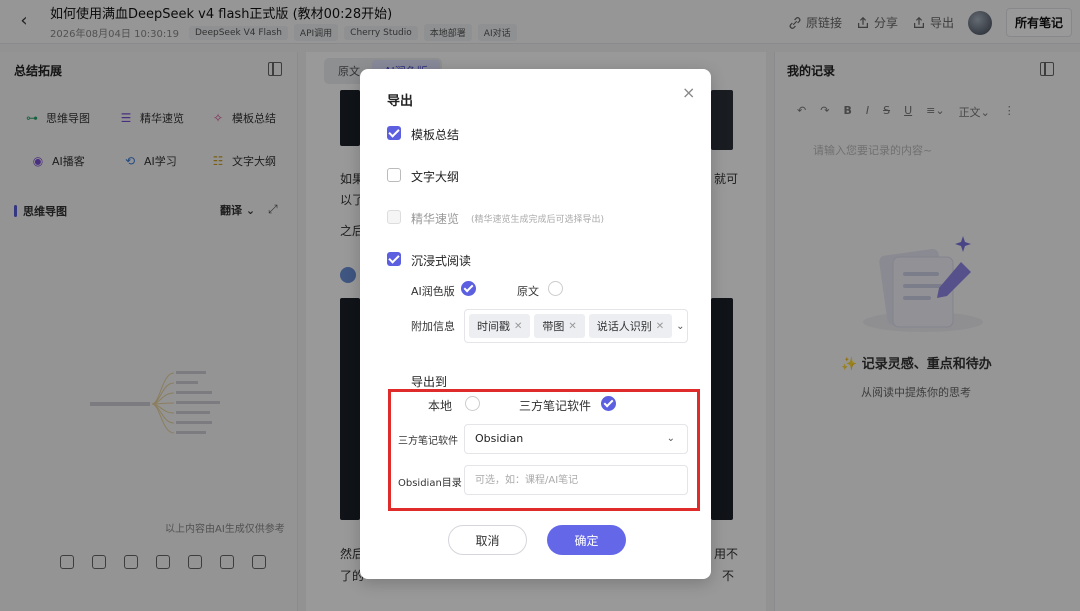  What do you see at coordinates (472, 403) in the screenshot?
I see `local-radio` at bounding box center [472, 403].